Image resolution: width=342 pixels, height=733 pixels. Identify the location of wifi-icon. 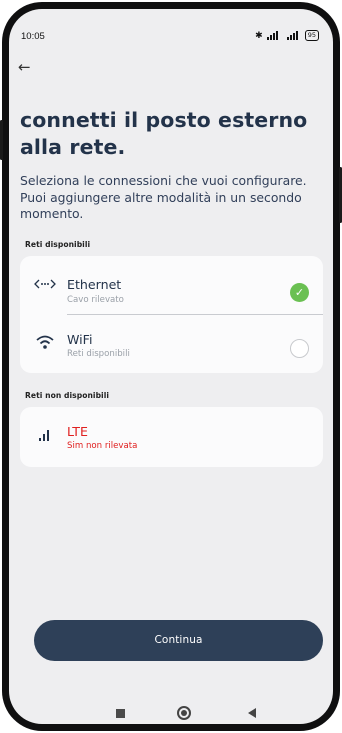
(45, 342).